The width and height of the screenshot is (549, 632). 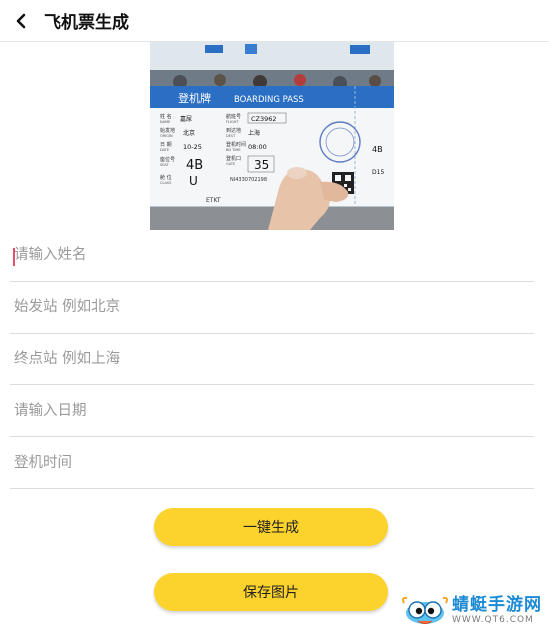 What do you see at coordinates (233, 130) in the screenshot?
I see `dest-label-cn: 到达地` at bounding box center [233, 130].